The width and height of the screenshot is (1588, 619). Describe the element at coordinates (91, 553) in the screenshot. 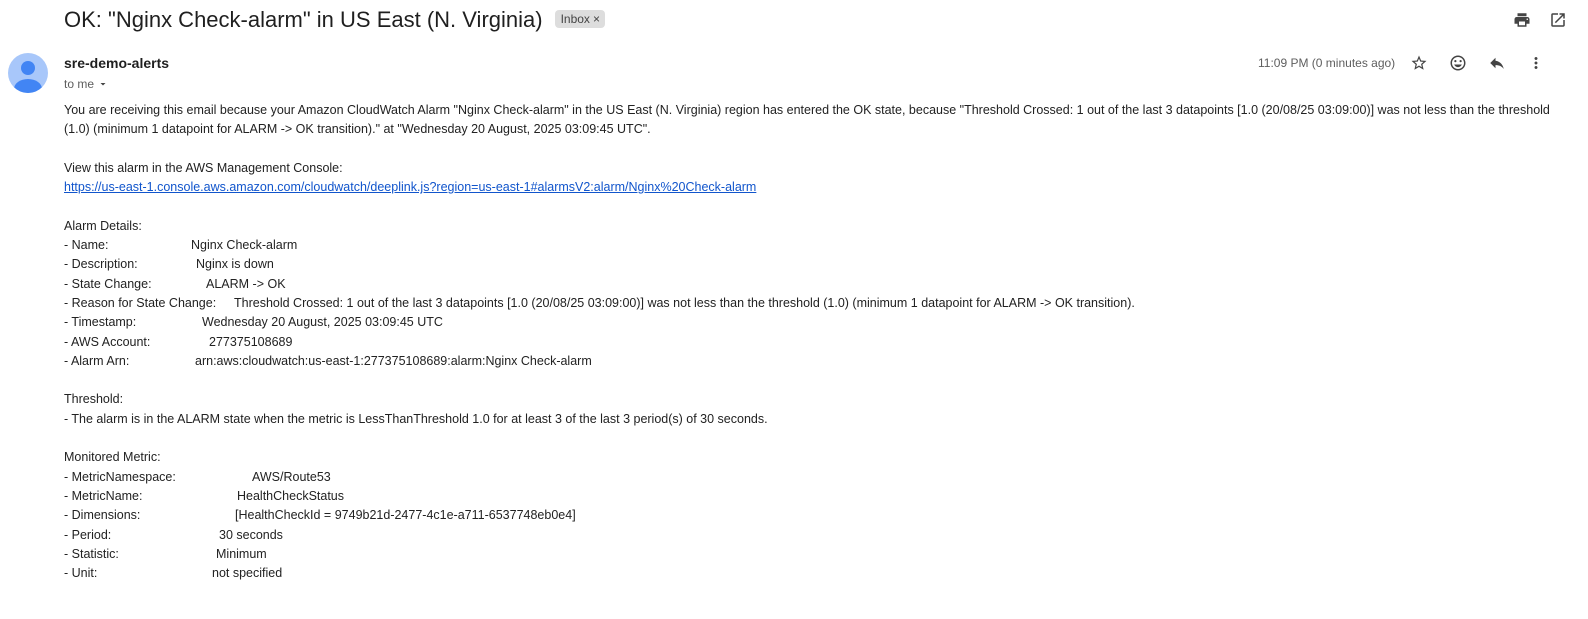

I see `metric-label: - Statistic:` at that location.